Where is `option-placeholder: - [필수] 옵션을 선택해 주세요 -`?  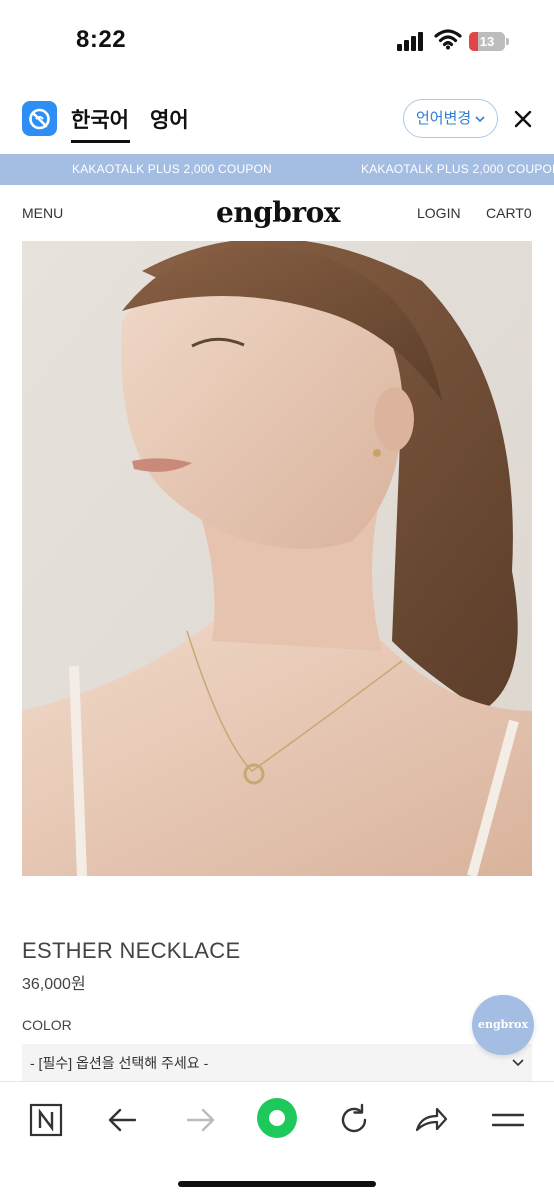
option-placeholder: - [필수] 옵션을 선택해 주세요 - is located at coordinates (119, 1063).